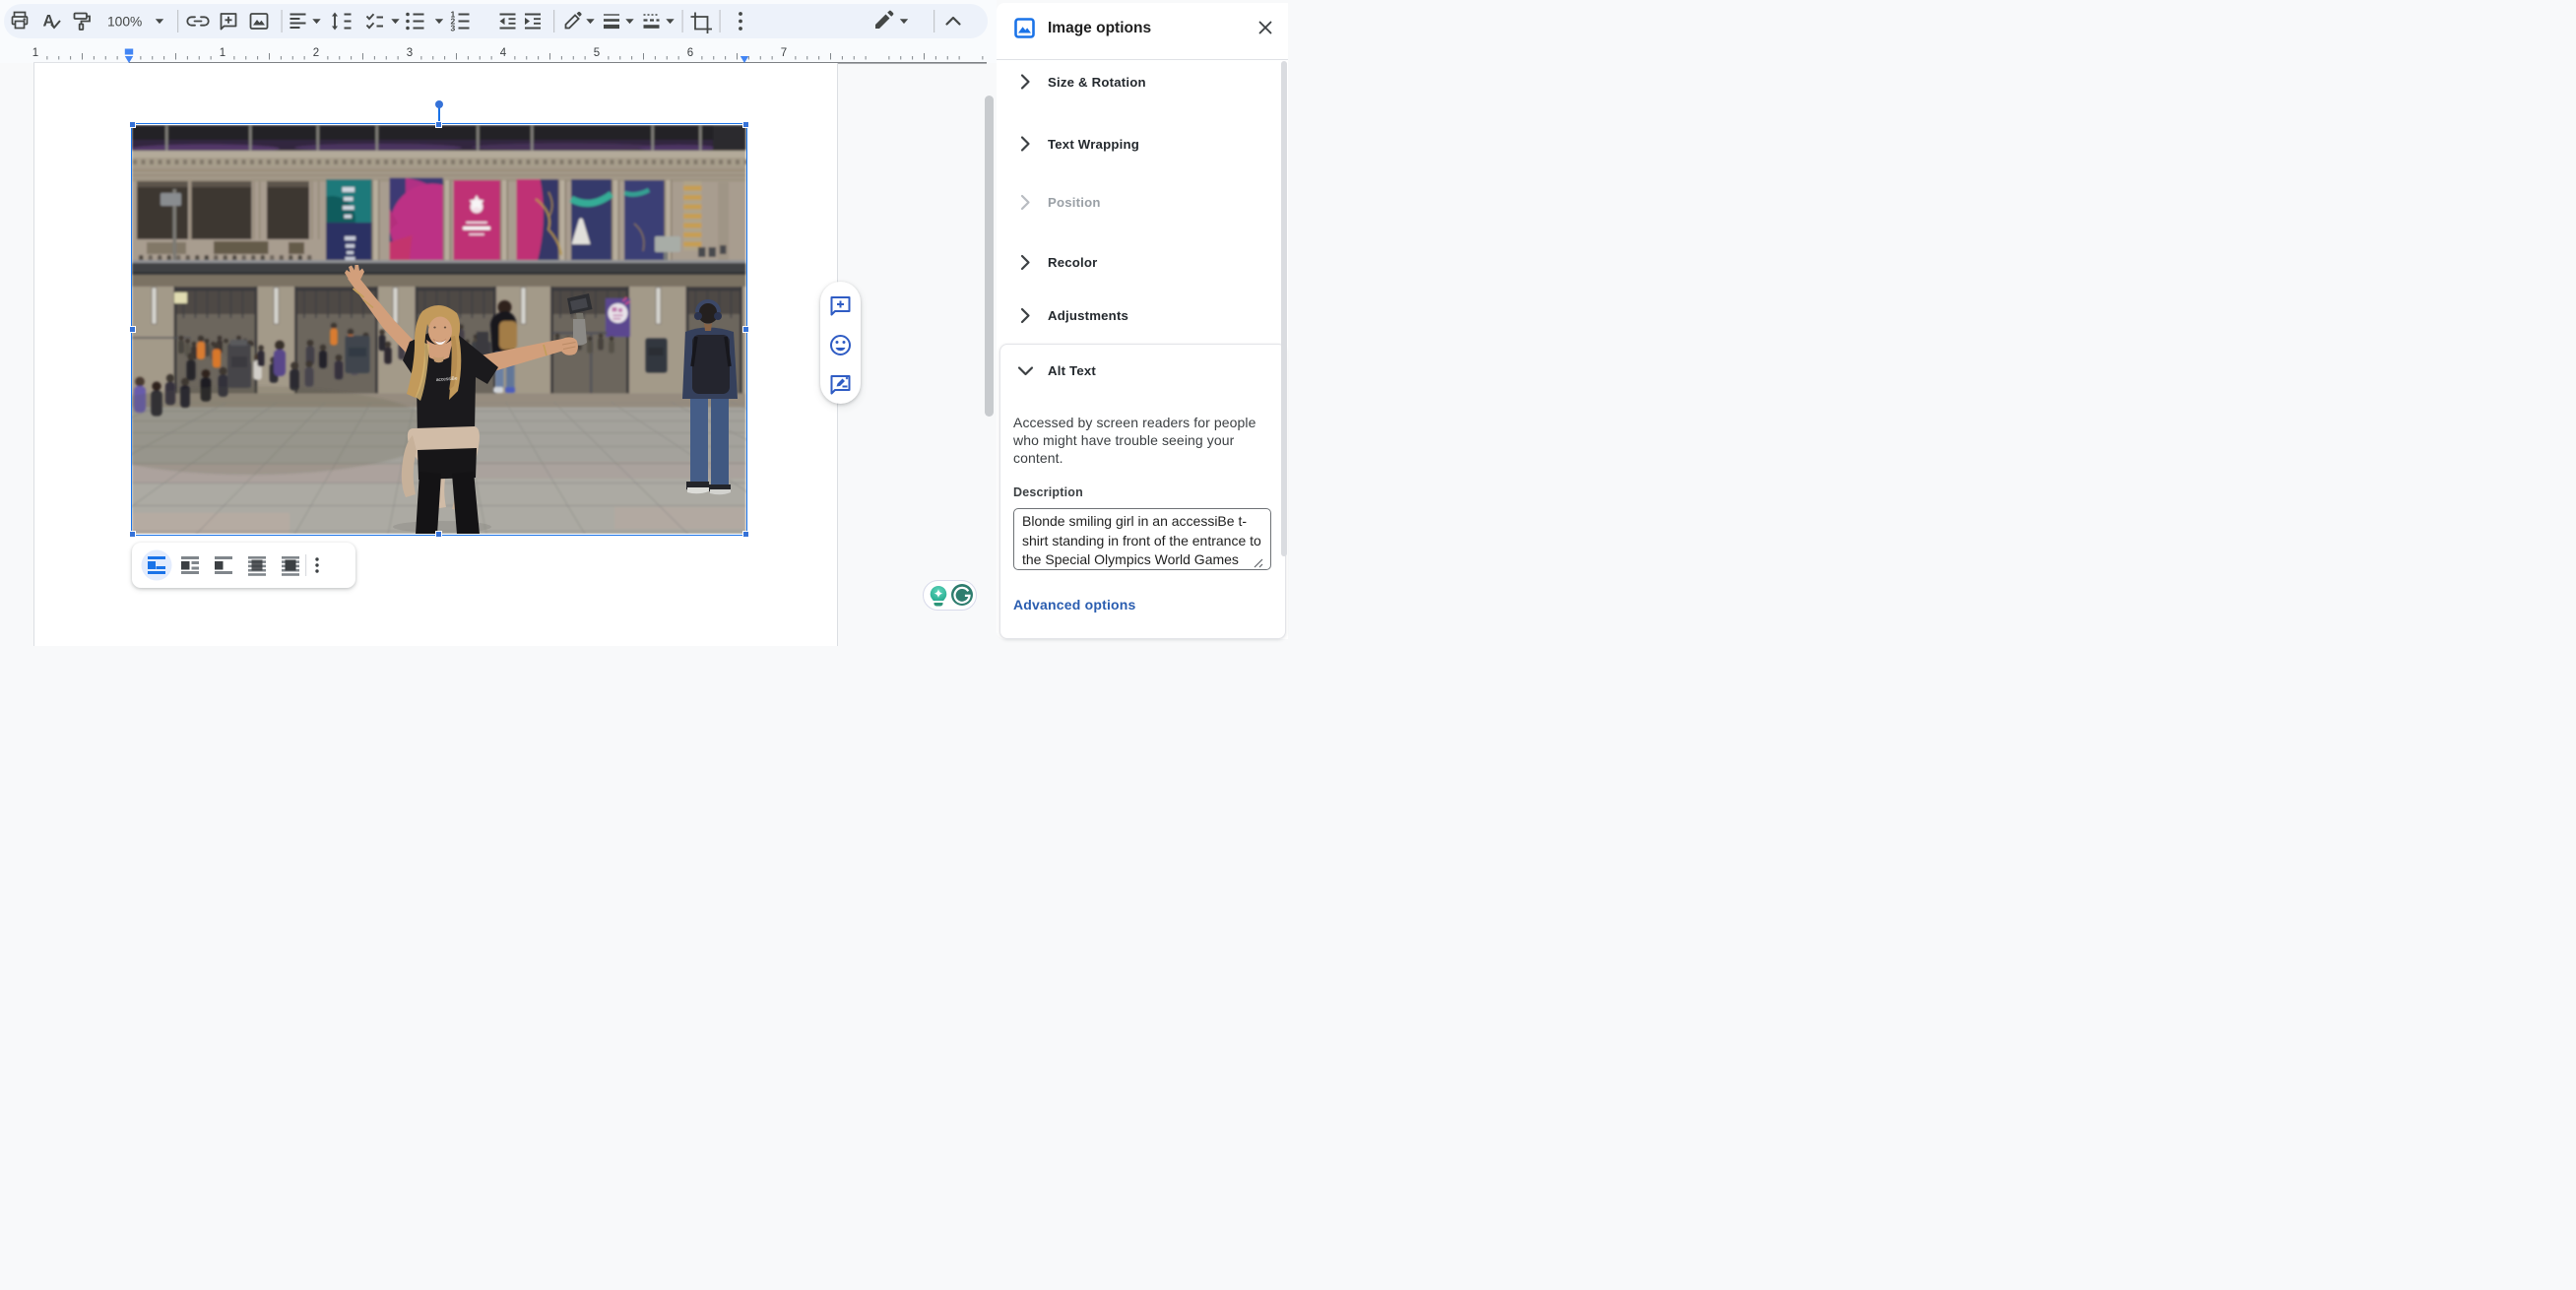 The image size is (2576, 1290). Describe the element at coordinates (784, 53) in the screenshot. I see `svg-text: 7` at that location.